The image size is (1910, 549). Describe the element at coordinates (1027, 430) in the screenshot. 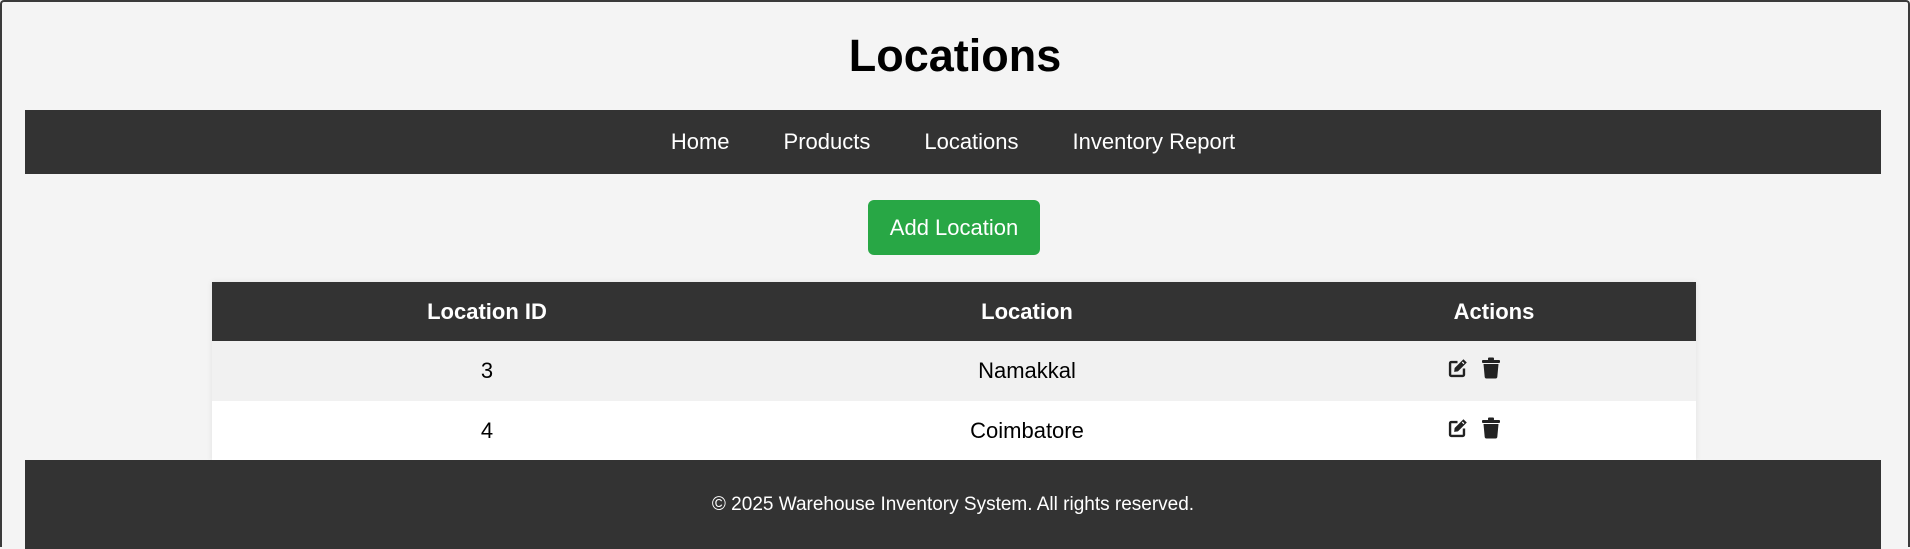

I see `cell-location-name: Coimbatore` at that location.